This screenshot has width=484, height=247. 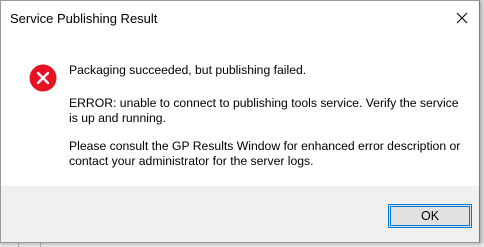 I want to click on background-window-edge, so click(x=482, y=123).